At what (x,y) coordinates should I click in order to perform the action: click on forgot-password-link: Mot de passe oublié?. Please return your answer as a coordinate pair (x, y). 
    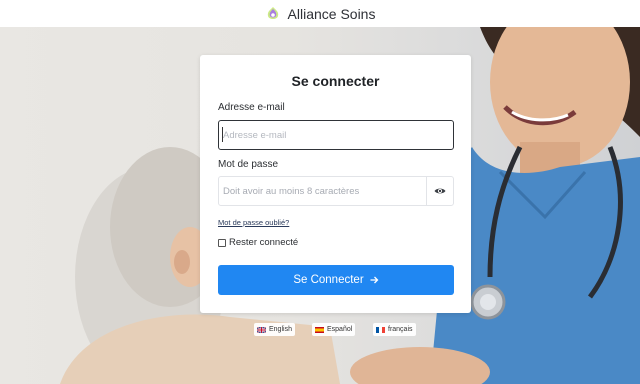
    Looking at the image, I should click on (253, 222).